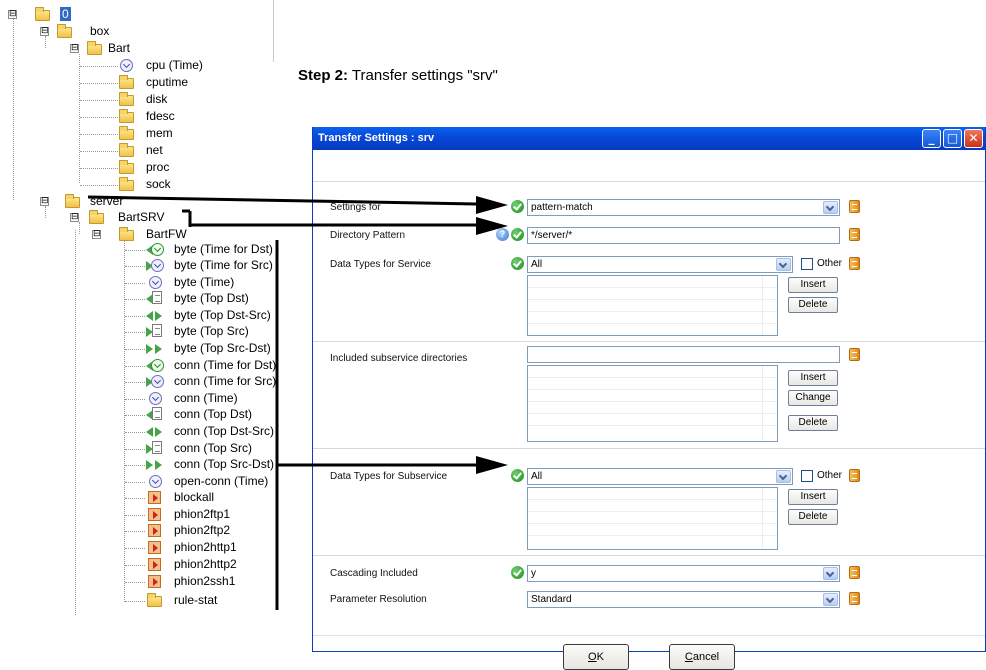 This screenshot has height=670, width=986. What do you see at coordinates (211, 497) in the screenshot?
I see `tree-node-blockall: blockall` at bounding box center [211, 497].